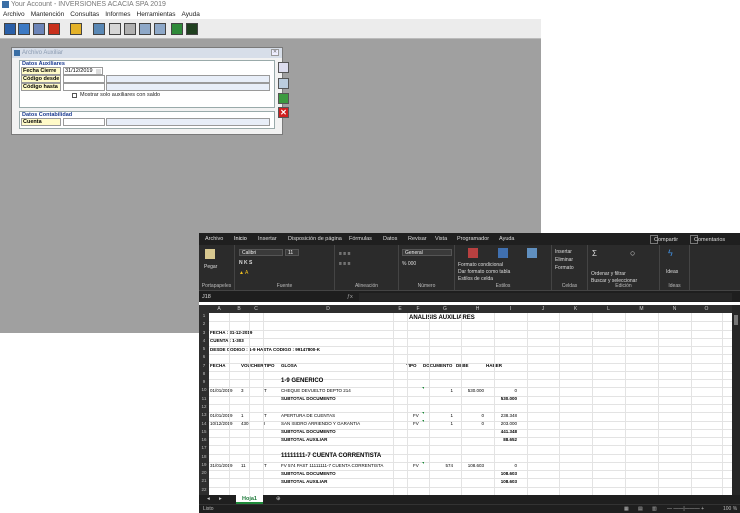 The width and height of the screenshot is (740, 513). I want to click on page-layout-icon: ▤, so click(640, 509).